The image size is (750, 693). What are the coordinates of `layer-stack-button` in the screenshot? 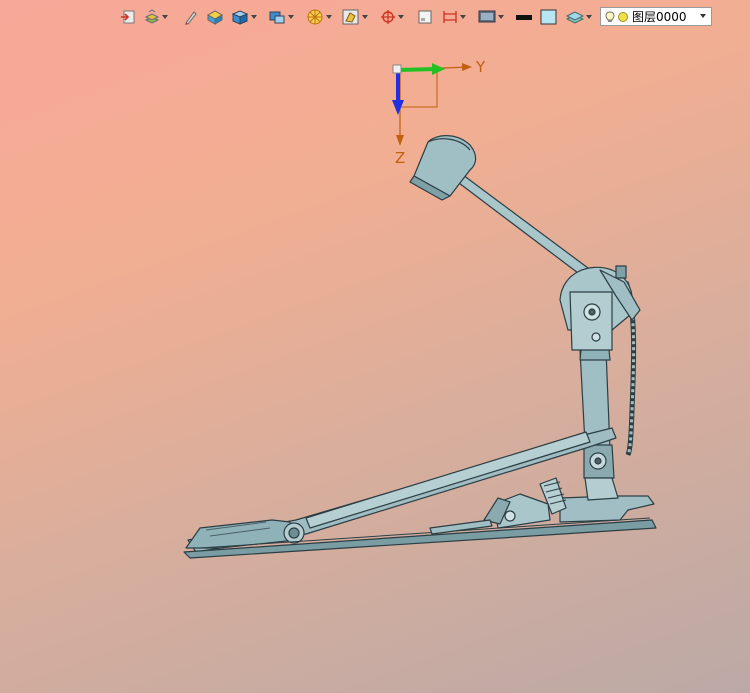 It's located at (156, 17).